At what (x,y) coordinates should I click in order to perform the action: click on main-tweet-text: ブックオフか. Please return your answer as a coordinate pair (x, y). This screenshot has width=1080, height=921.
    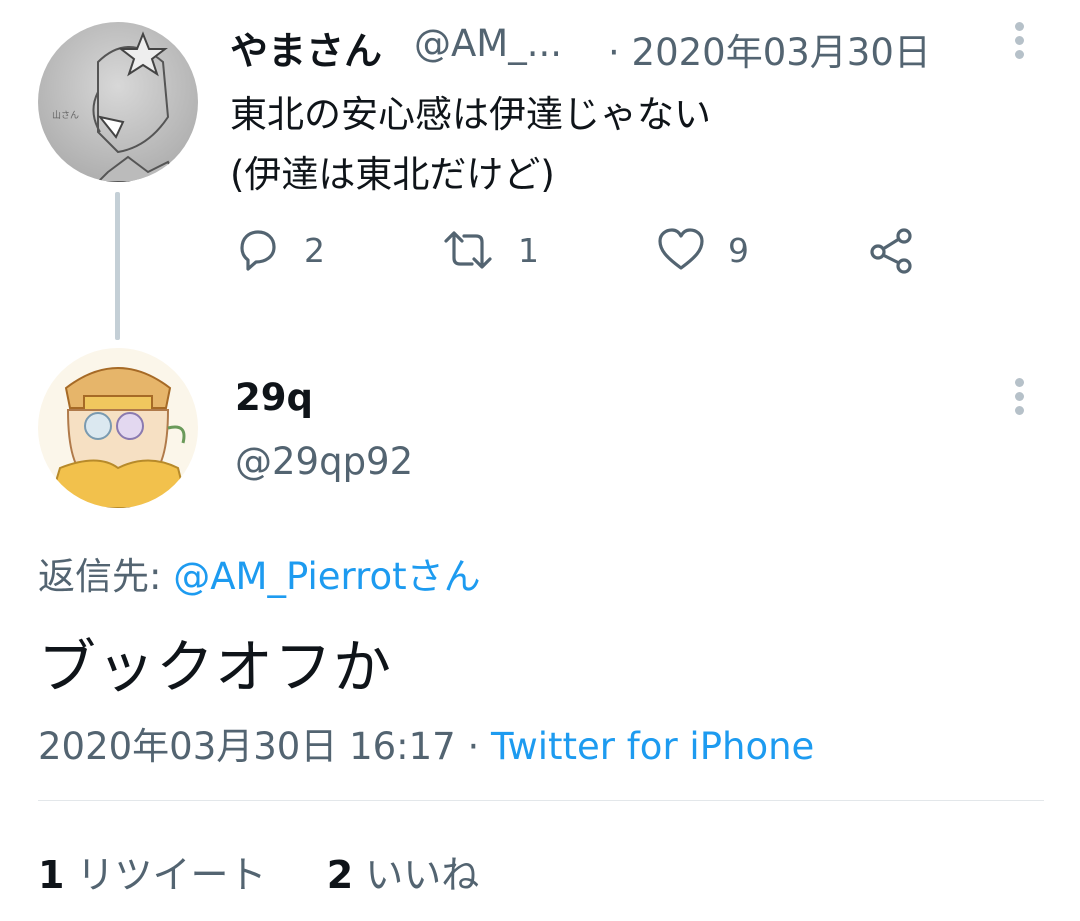
    Looking at the image, I should click on (215, 667).